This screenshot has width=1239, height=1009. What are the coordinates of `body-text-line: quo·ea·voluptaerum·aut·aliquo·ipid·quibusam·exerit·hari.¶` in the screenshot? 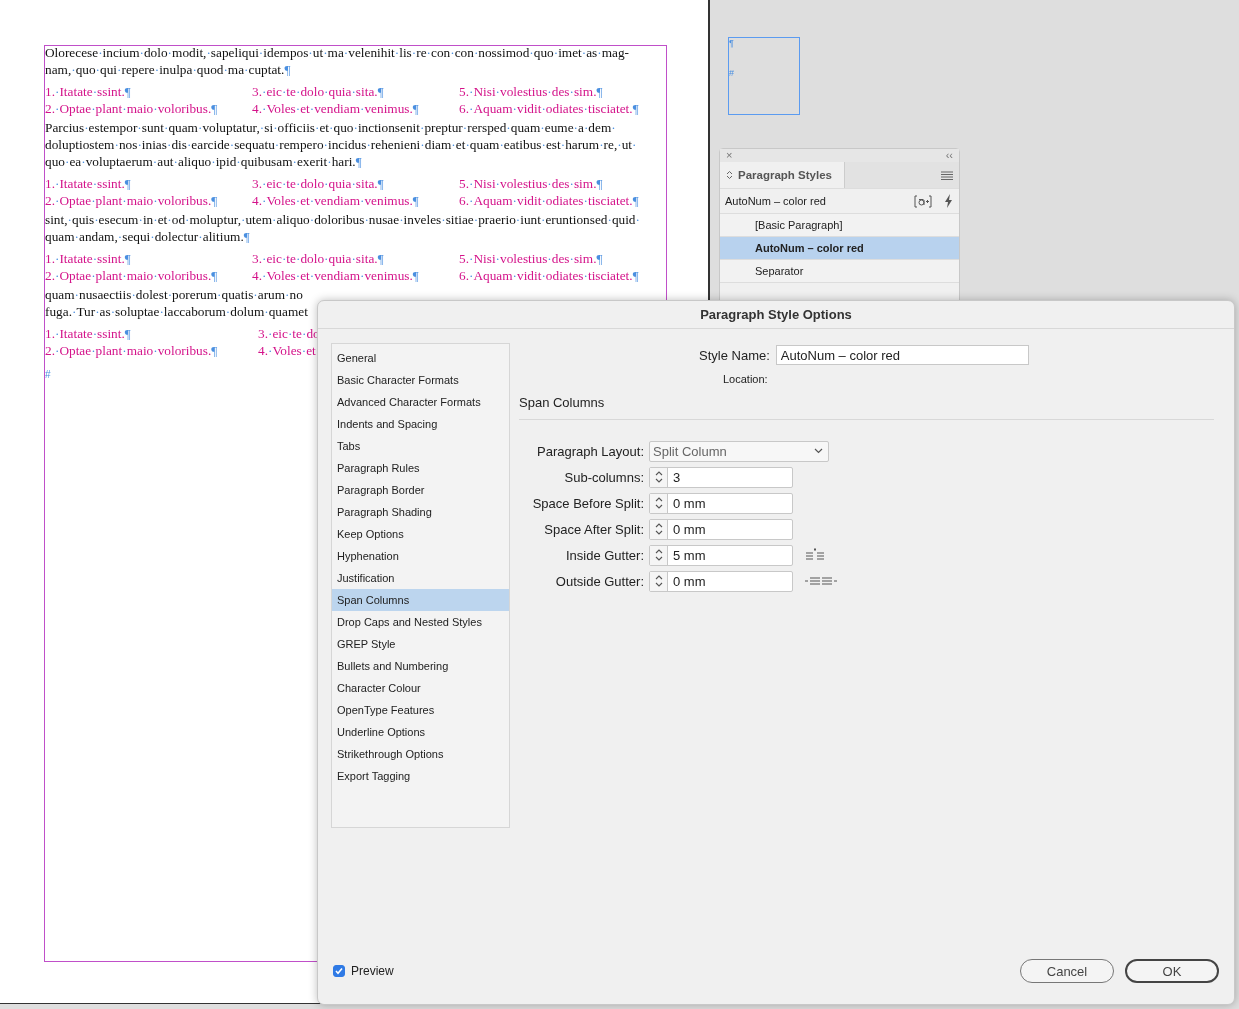 It's located at (203, 161).